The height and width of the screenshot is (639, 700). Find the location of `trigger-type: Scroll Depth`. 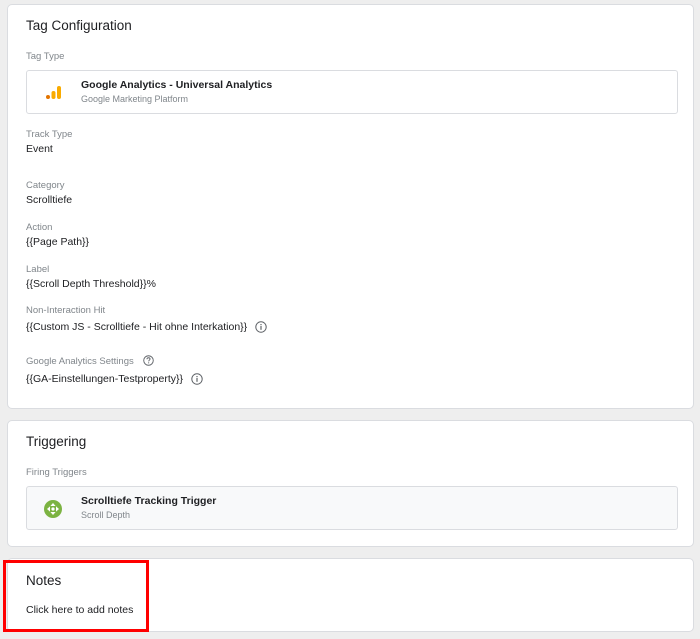

trigger-type: Scroll Depth is located at coordinates (106, 515).